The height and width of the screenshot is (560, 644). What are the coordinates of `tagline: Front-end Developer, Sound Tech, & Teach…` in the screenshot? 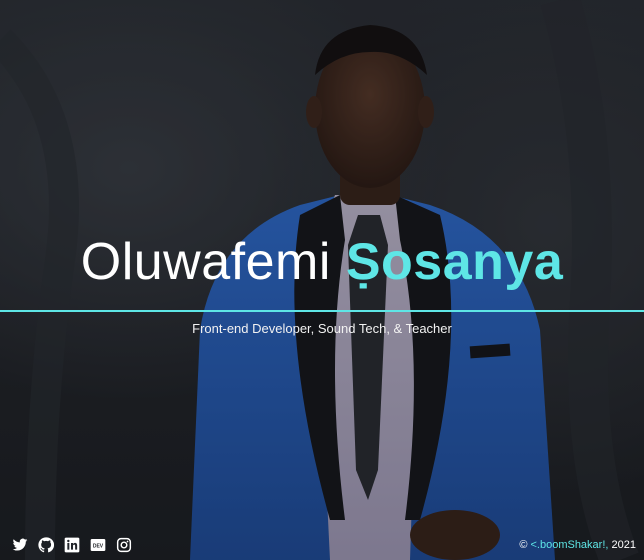 It's located at (322, 328).